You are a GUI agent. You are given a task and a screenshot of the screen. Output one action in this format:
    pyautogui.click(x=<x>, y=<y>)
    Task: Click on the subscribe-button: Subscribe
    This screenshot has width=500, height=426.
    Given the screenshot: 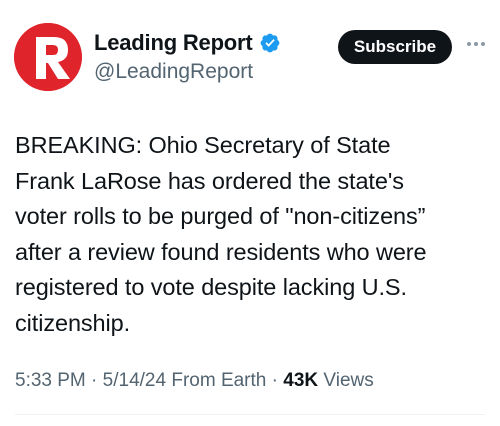 What is the action you would take?
    pyautogui.click(x=395, y=47)
    